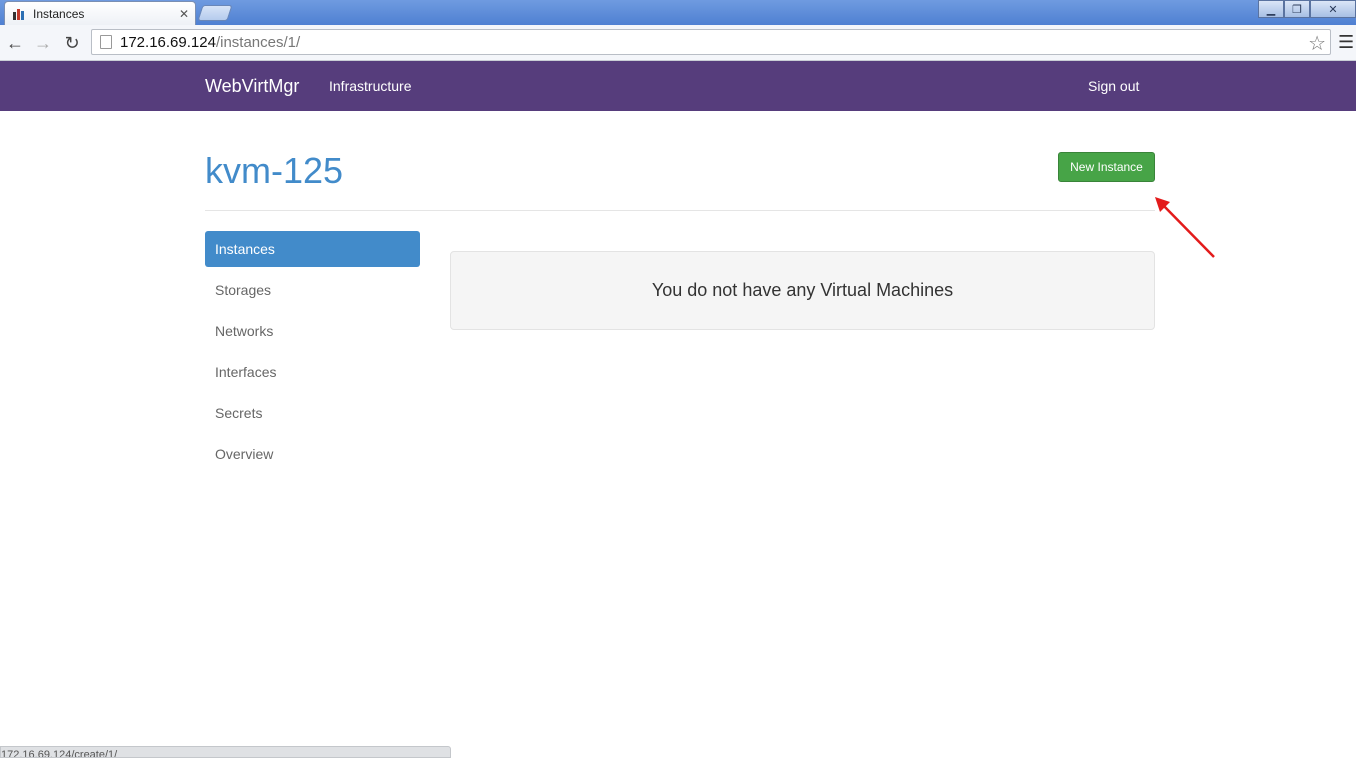  Describe the element at coordinates (184, 14) in the screenshot. I see `tab-close-icon: ✕` at that location.